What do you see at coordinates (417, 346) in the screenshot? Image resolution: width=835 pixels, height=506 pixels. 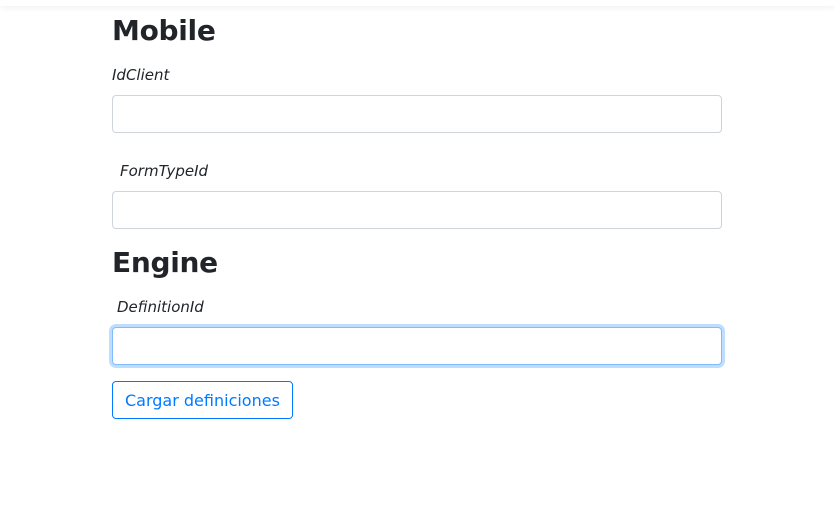 I see `definitionid-input` at bounding box center [417, 346].